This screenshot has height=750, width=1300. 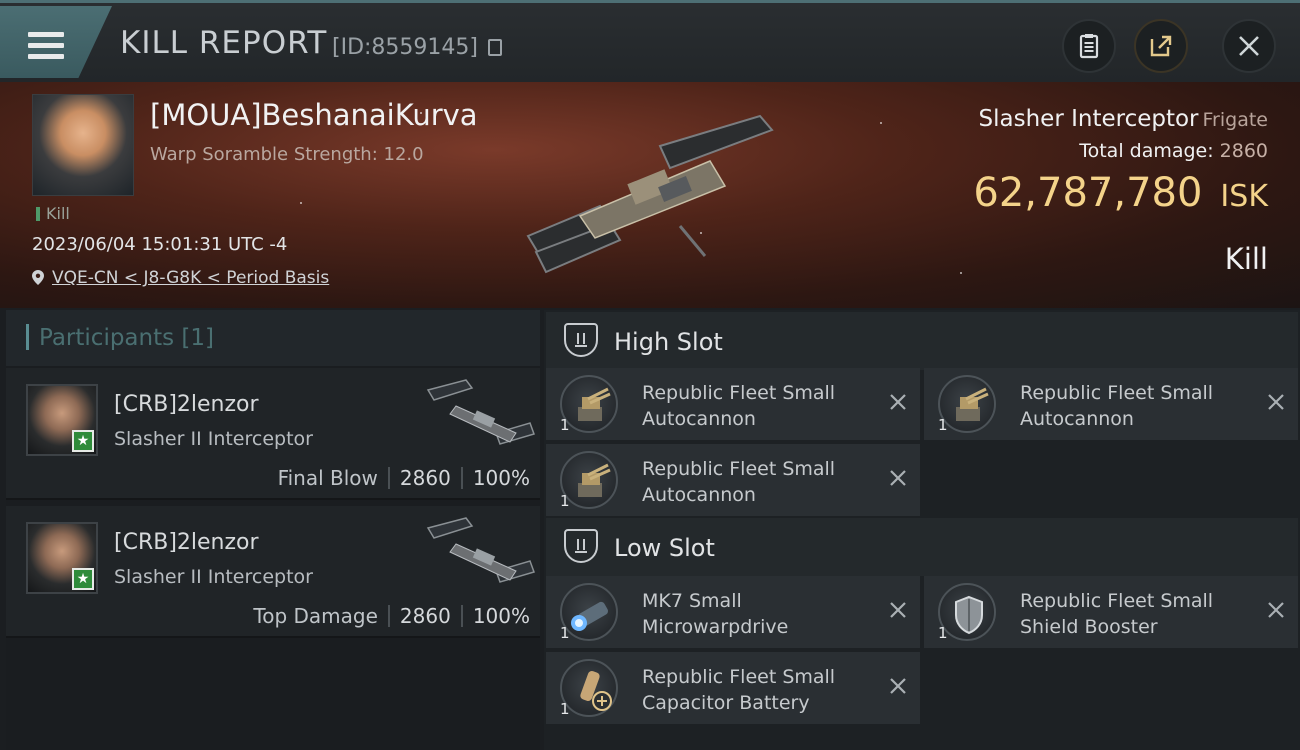 What do you see at coordinates (327, 478) in the screenshot?
I see `participant-role: Final Blow` at bounding box center [327, 478].